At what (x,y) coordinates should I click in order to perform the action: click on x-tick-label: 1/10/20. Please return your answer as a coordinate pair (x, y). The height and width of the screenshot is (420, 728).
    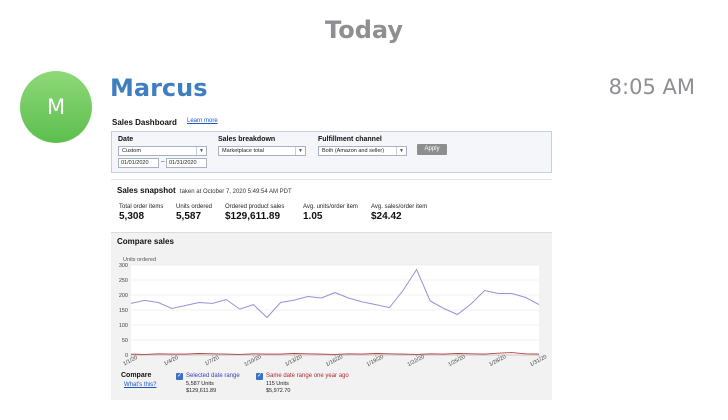
    Looking at the image, I should click on (252, 361).